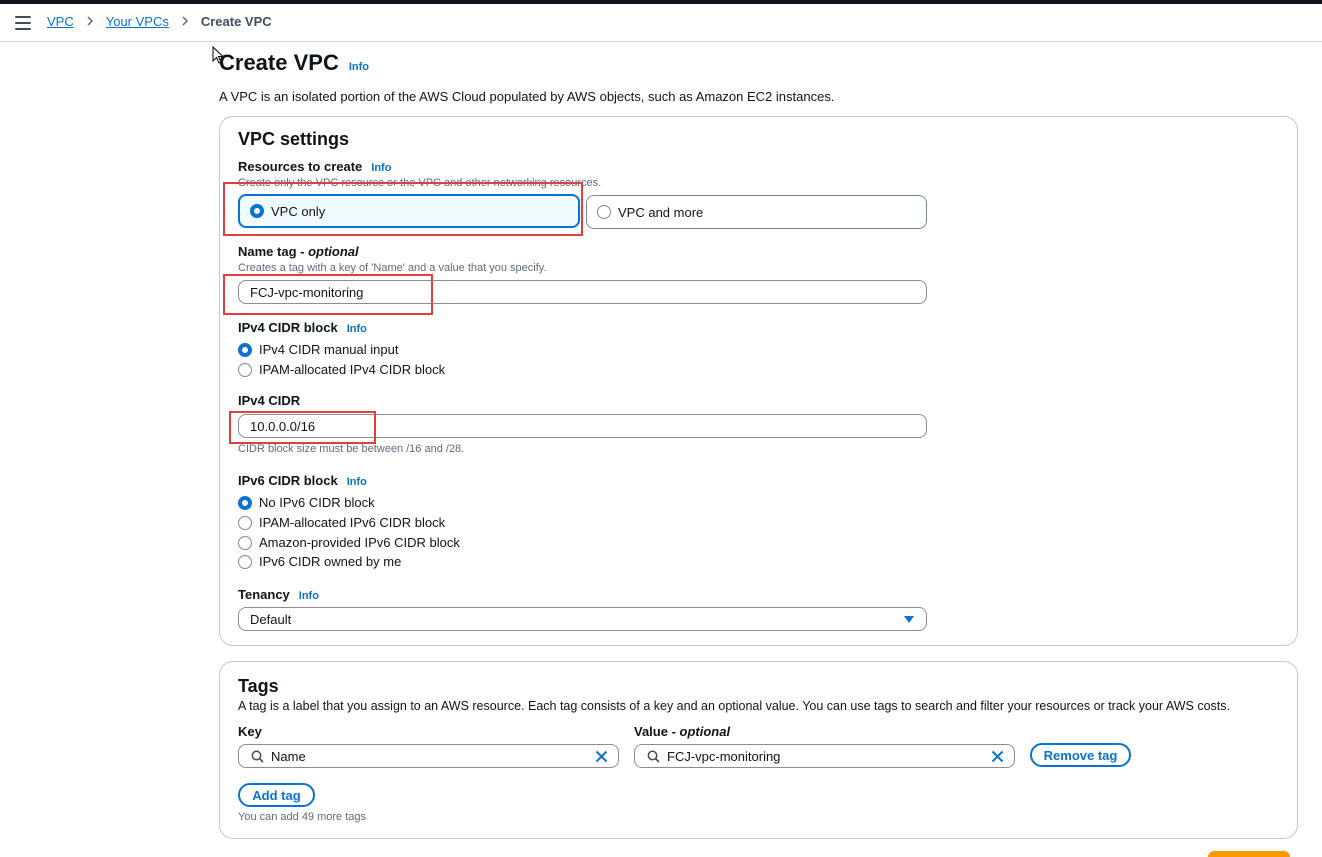 The height and width of the screenshot is (857, 1322). Describe the element at coordinates (661, 212) in the screenshot. I see `vpc-and-more-label: VPC and more` at that location.